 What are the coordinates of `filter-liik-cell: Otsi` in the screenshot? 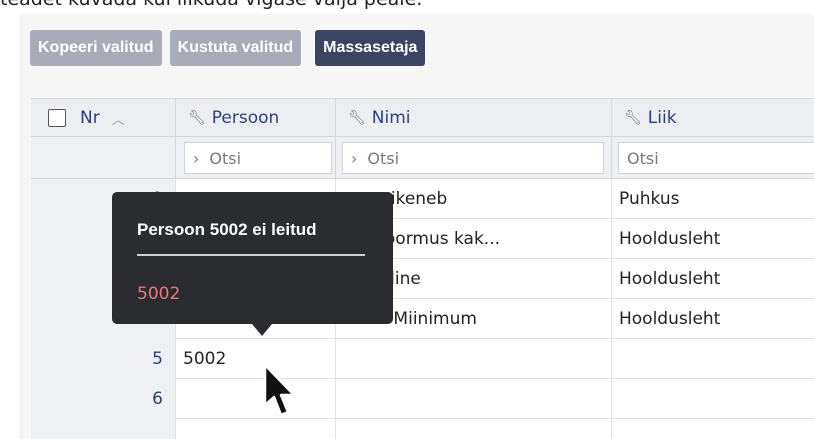 It's located at (713, 158).